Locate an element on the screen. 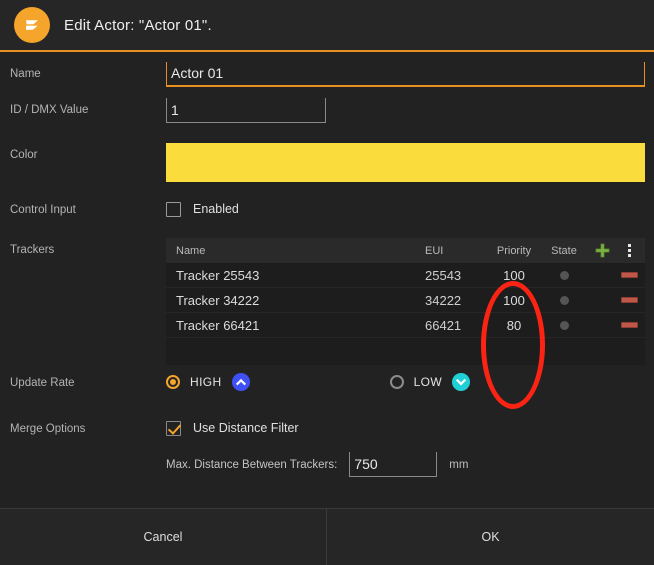 The image size is (654, 565). name-label: Name is located at coordinates (25, 74).